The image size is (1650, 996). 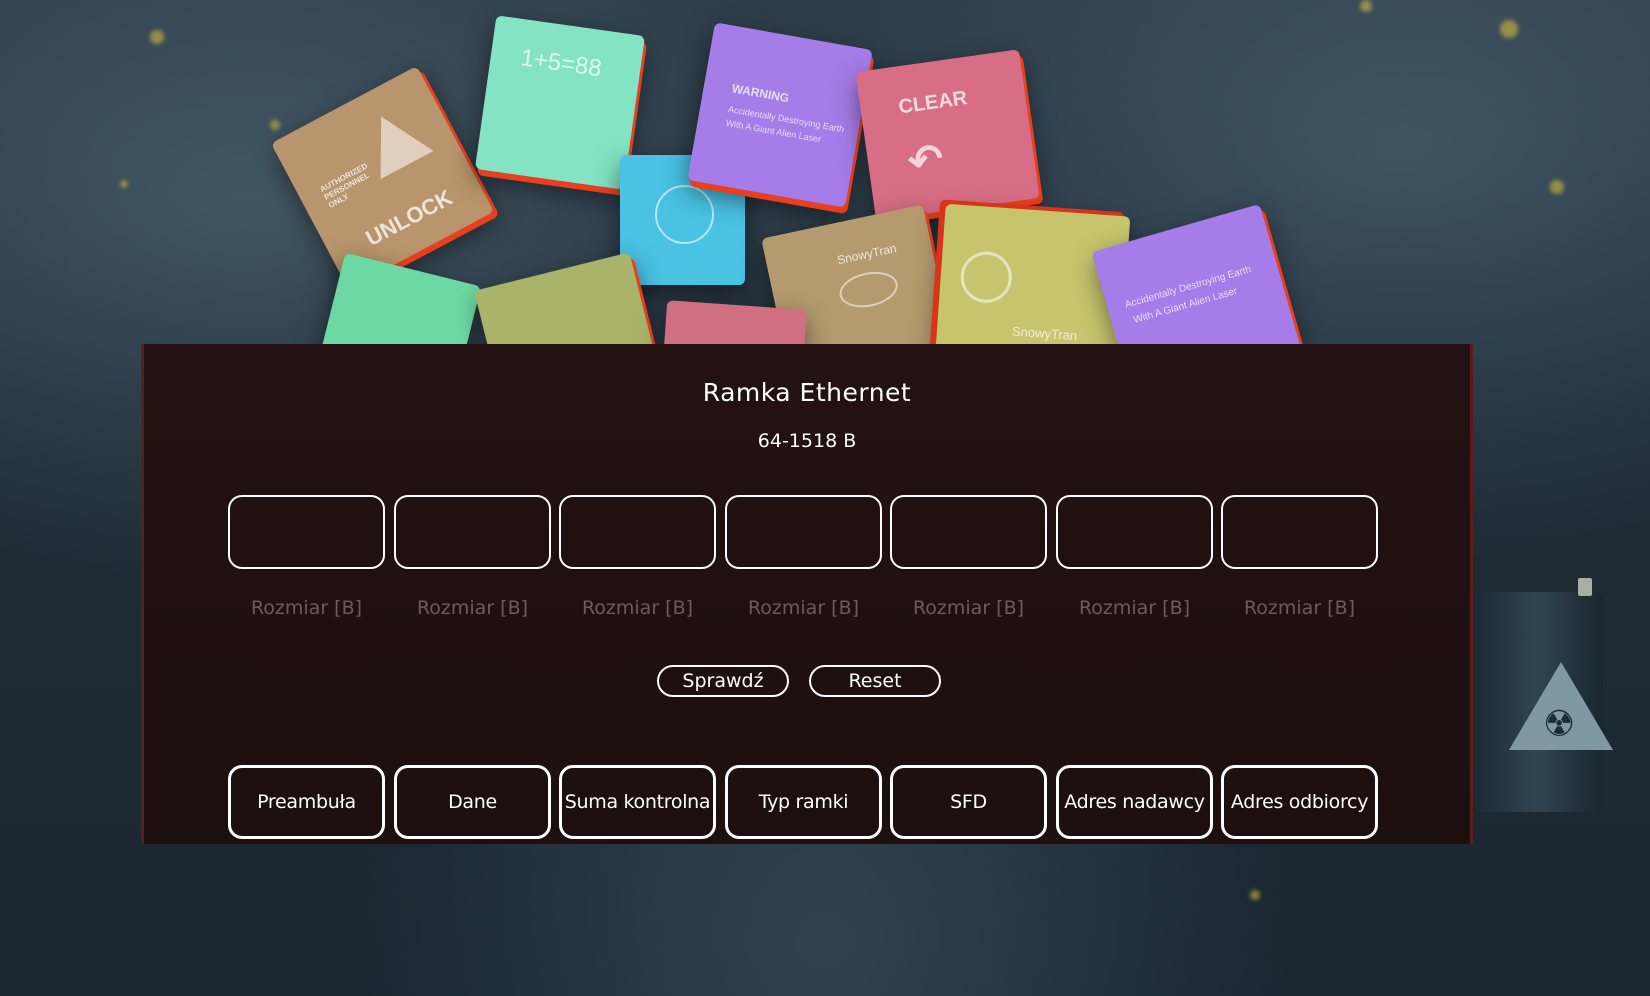 What do you see at coordinates (306, 608) in the screenshot?
I see `size-label-1: Rozmiar [B]` at bounding box center [306, 608].